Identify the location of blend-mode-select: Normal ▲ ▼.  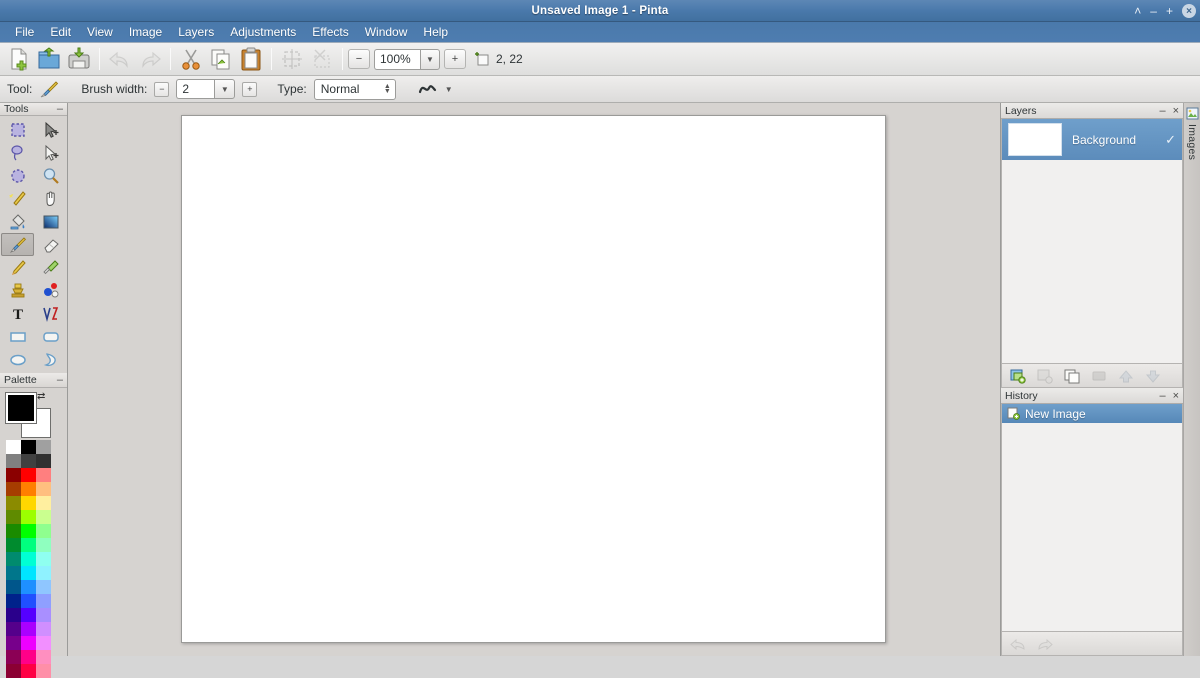
(354, 89).